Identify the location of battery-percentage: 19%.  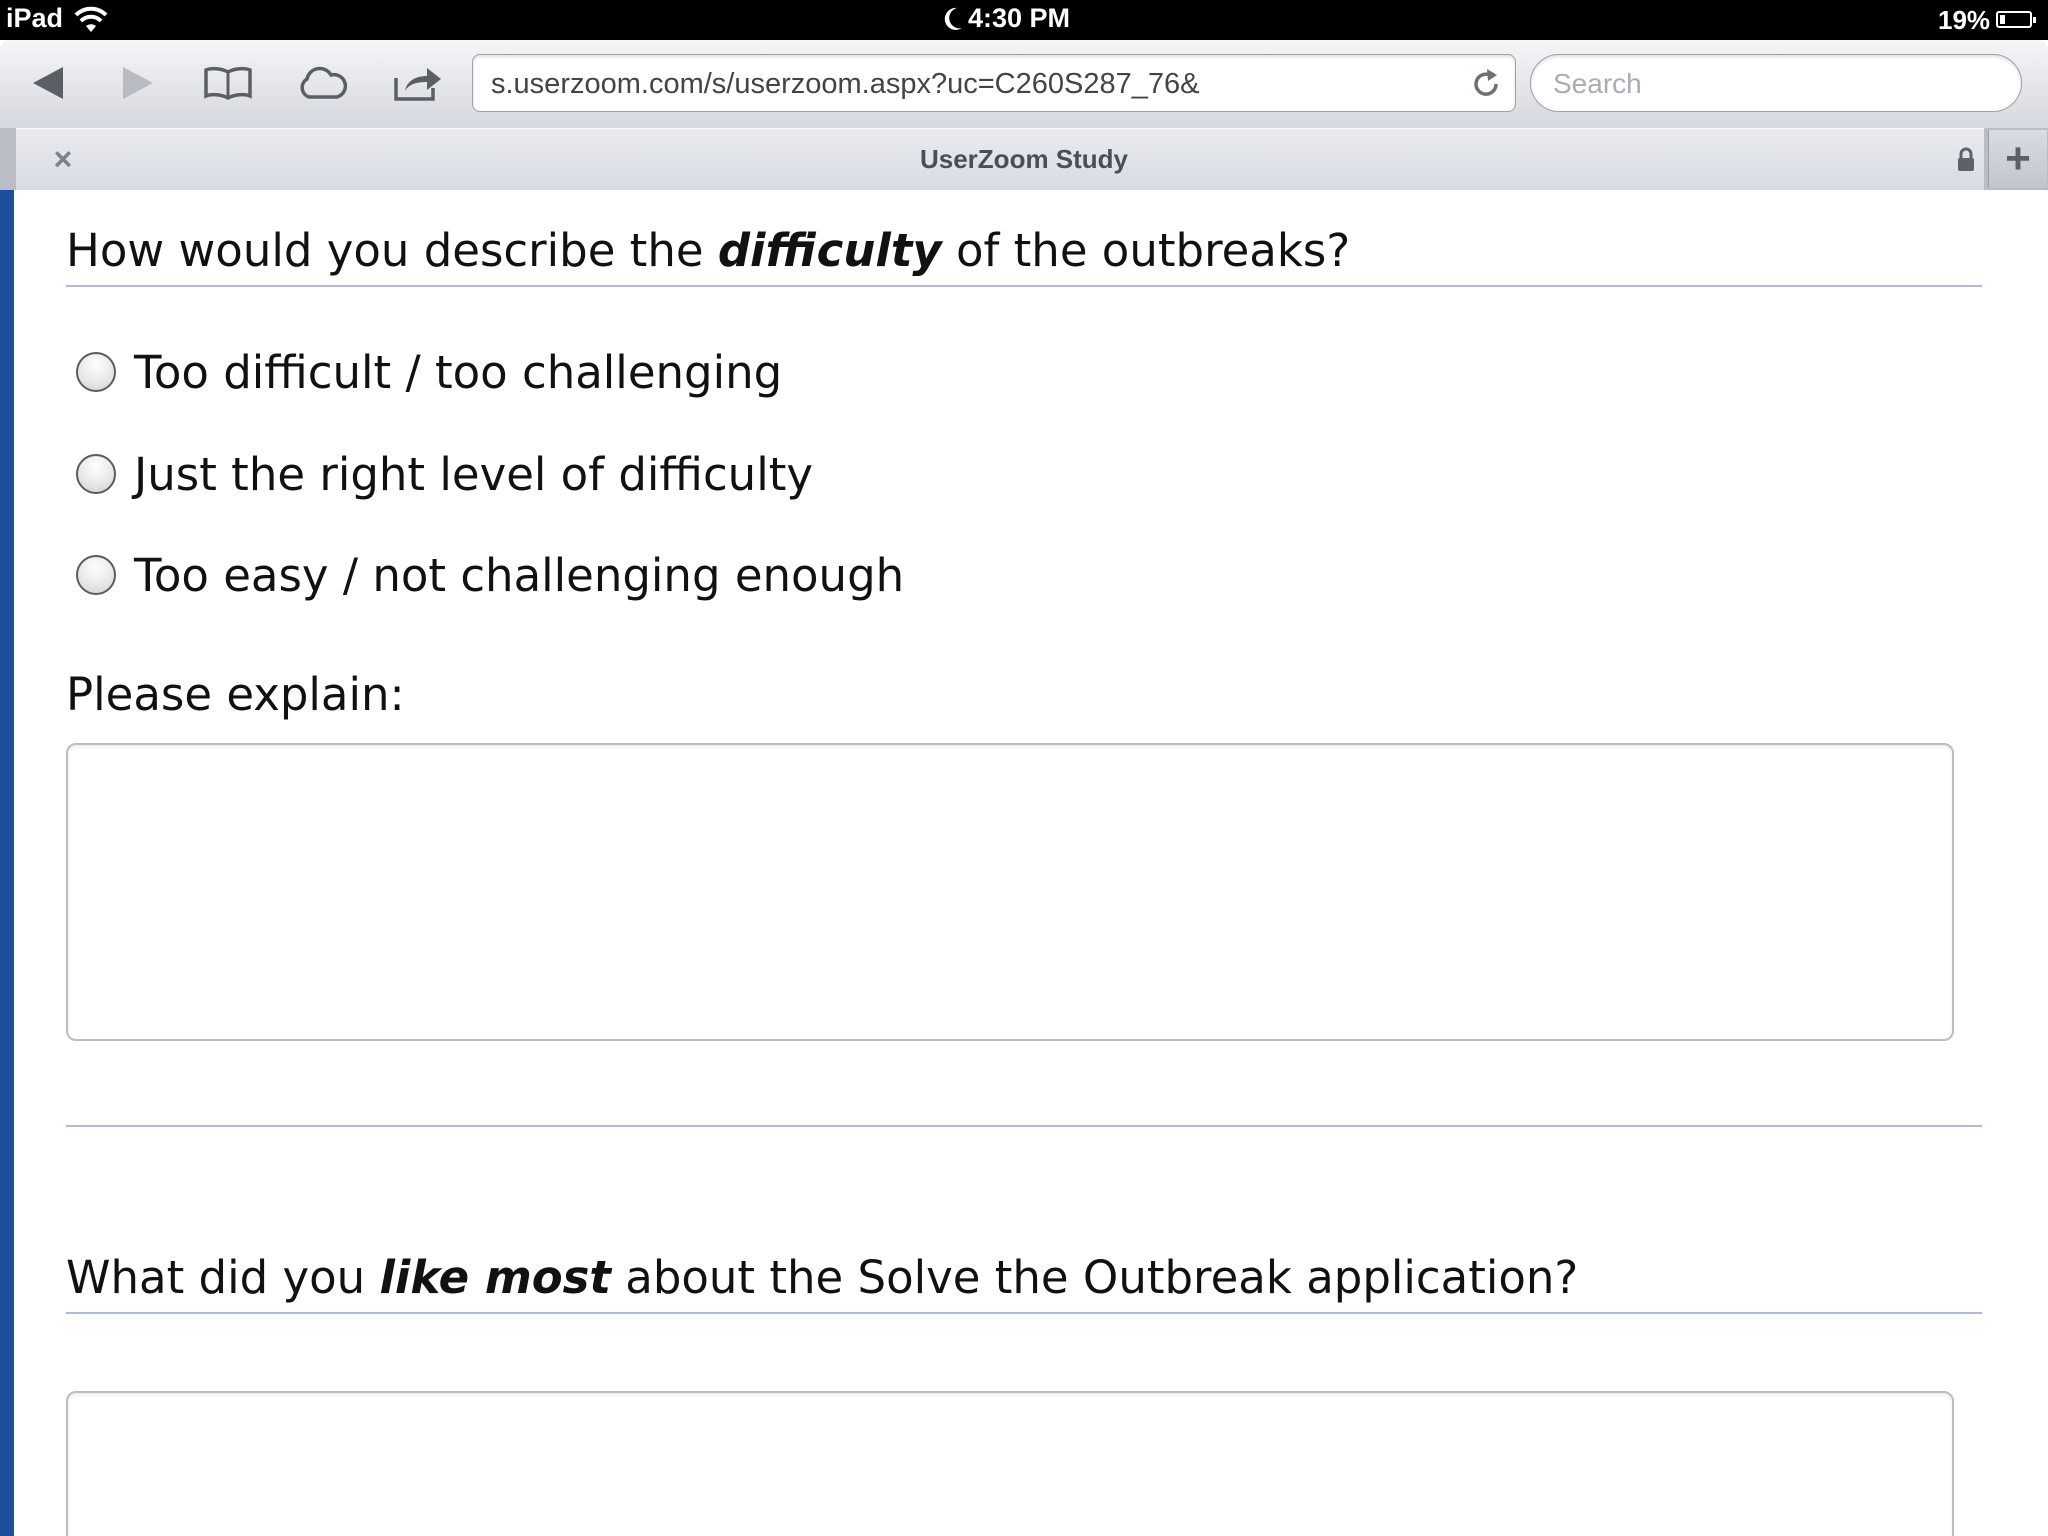
(1964, 20).